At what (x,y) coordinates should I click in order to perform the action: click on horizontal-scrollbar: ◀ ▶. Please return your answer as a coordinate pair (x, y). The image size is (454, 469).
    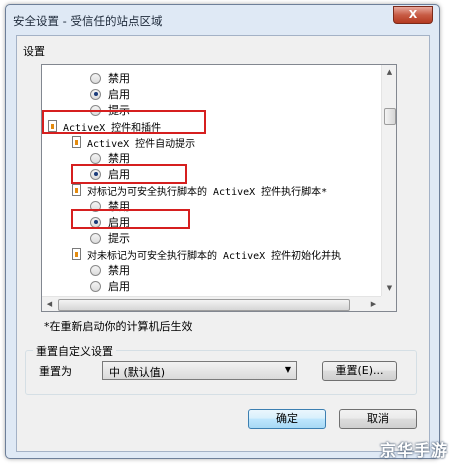
    Looking at the image, I should click on (211, 303).